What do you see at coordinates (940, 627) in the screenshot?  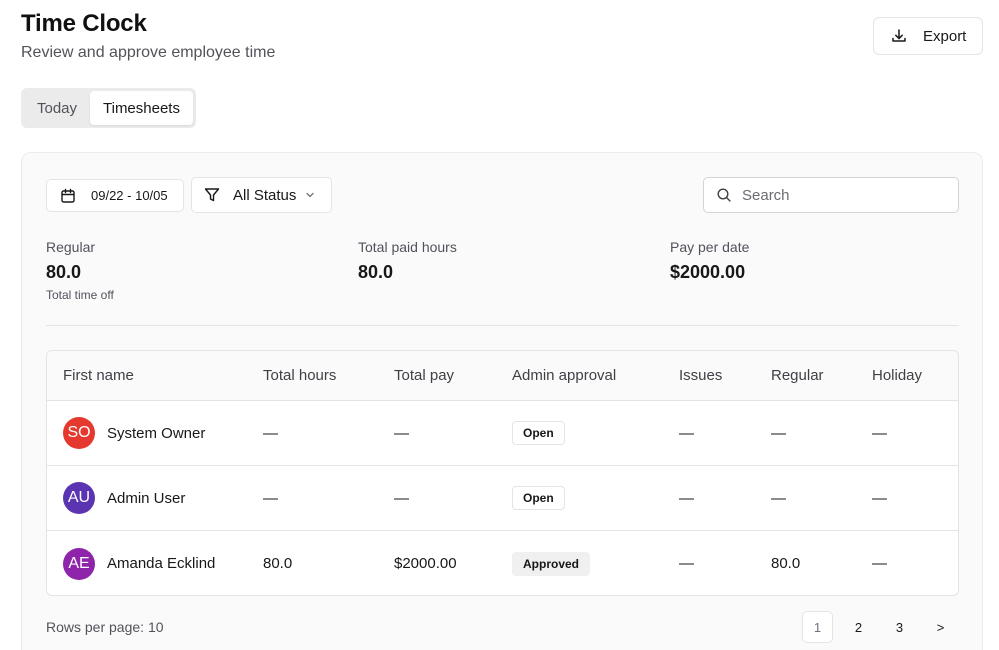 I see `next-page-button: >` at bounding box center [940, 627].